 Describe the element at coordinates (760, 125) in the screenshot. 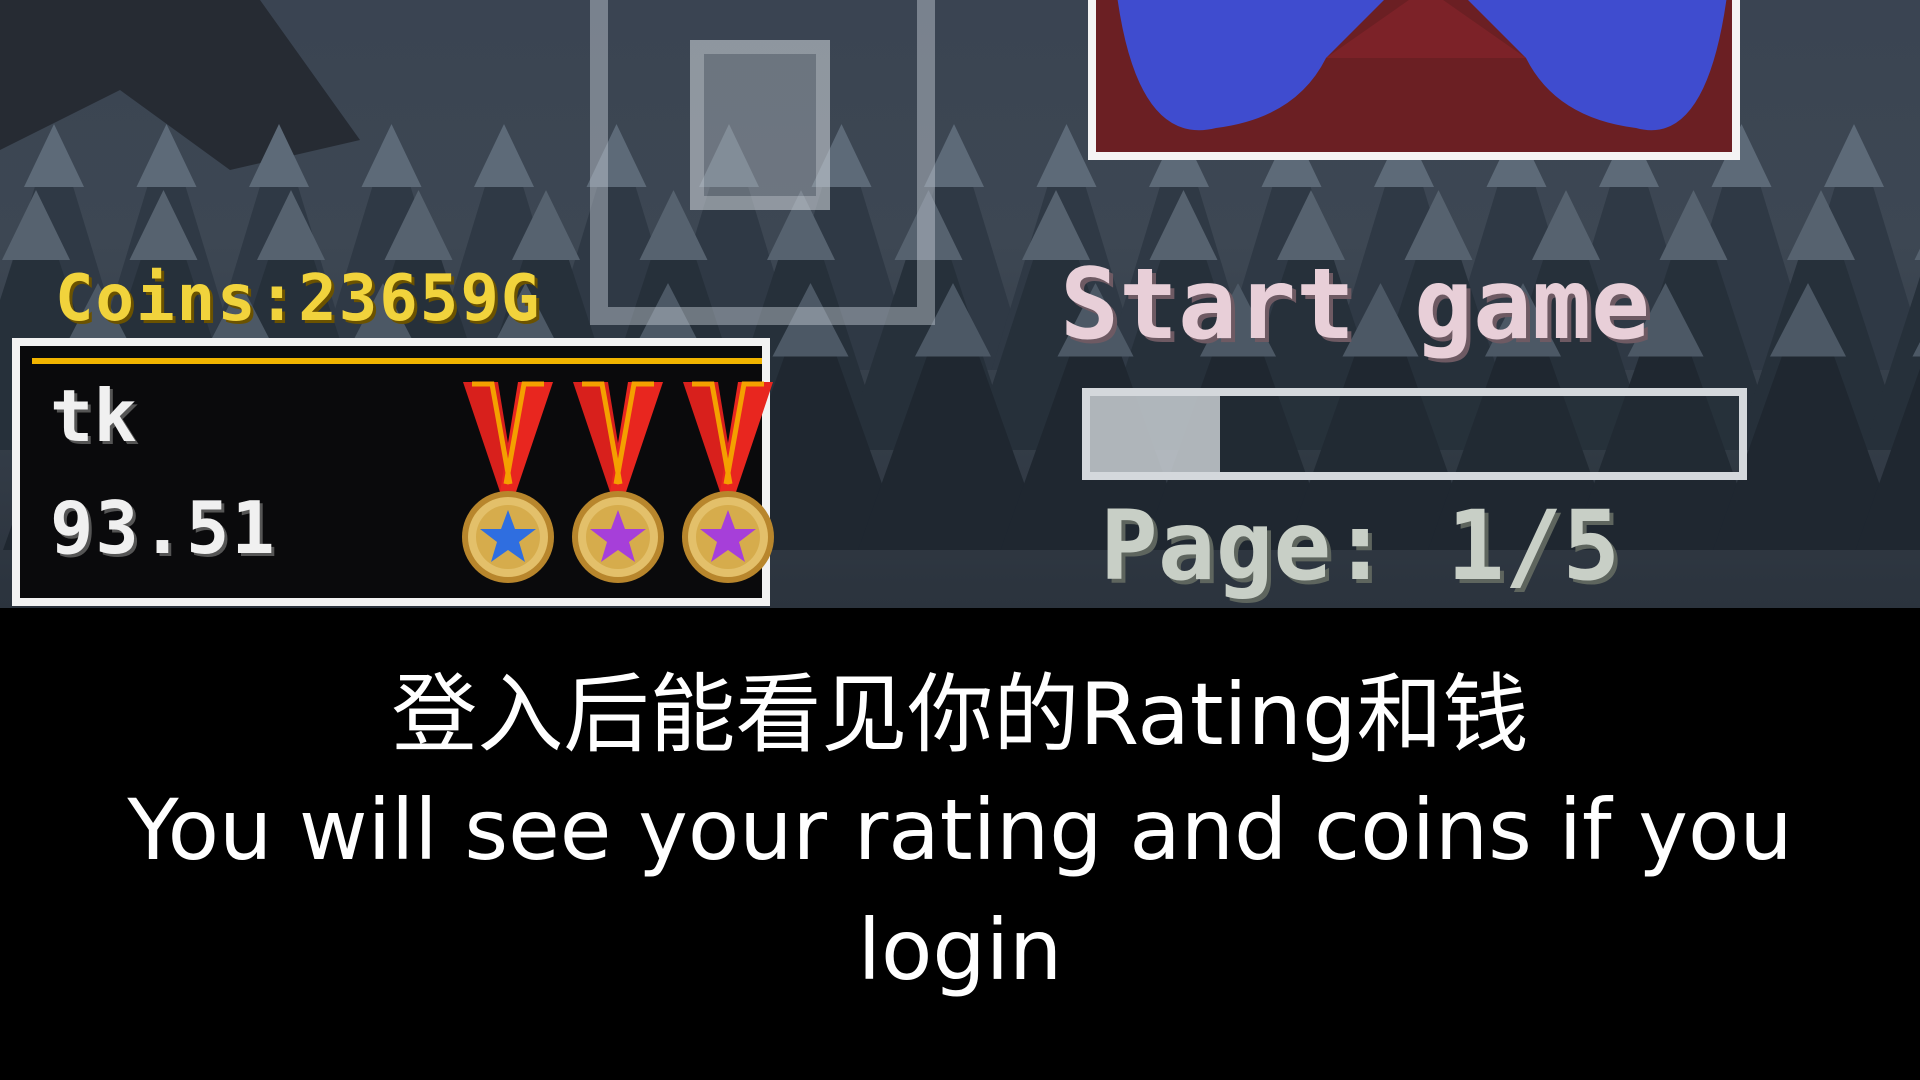

I see `menu-frame-inner` at that location.